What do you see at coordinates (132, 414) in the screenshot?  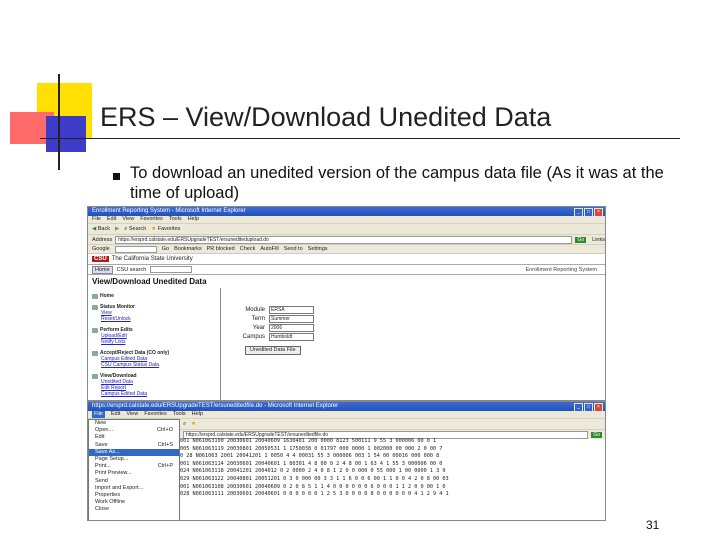 I see `menu-view-2: View` at bounding box center [132, 414].